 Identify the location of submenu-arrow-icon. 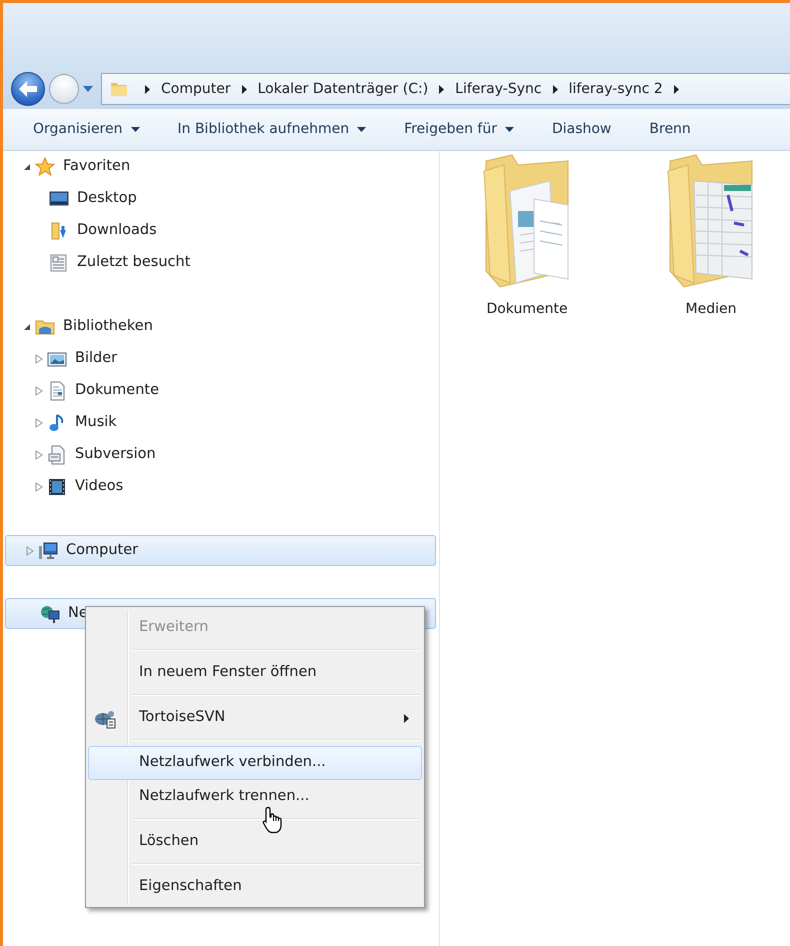
(406, 718).